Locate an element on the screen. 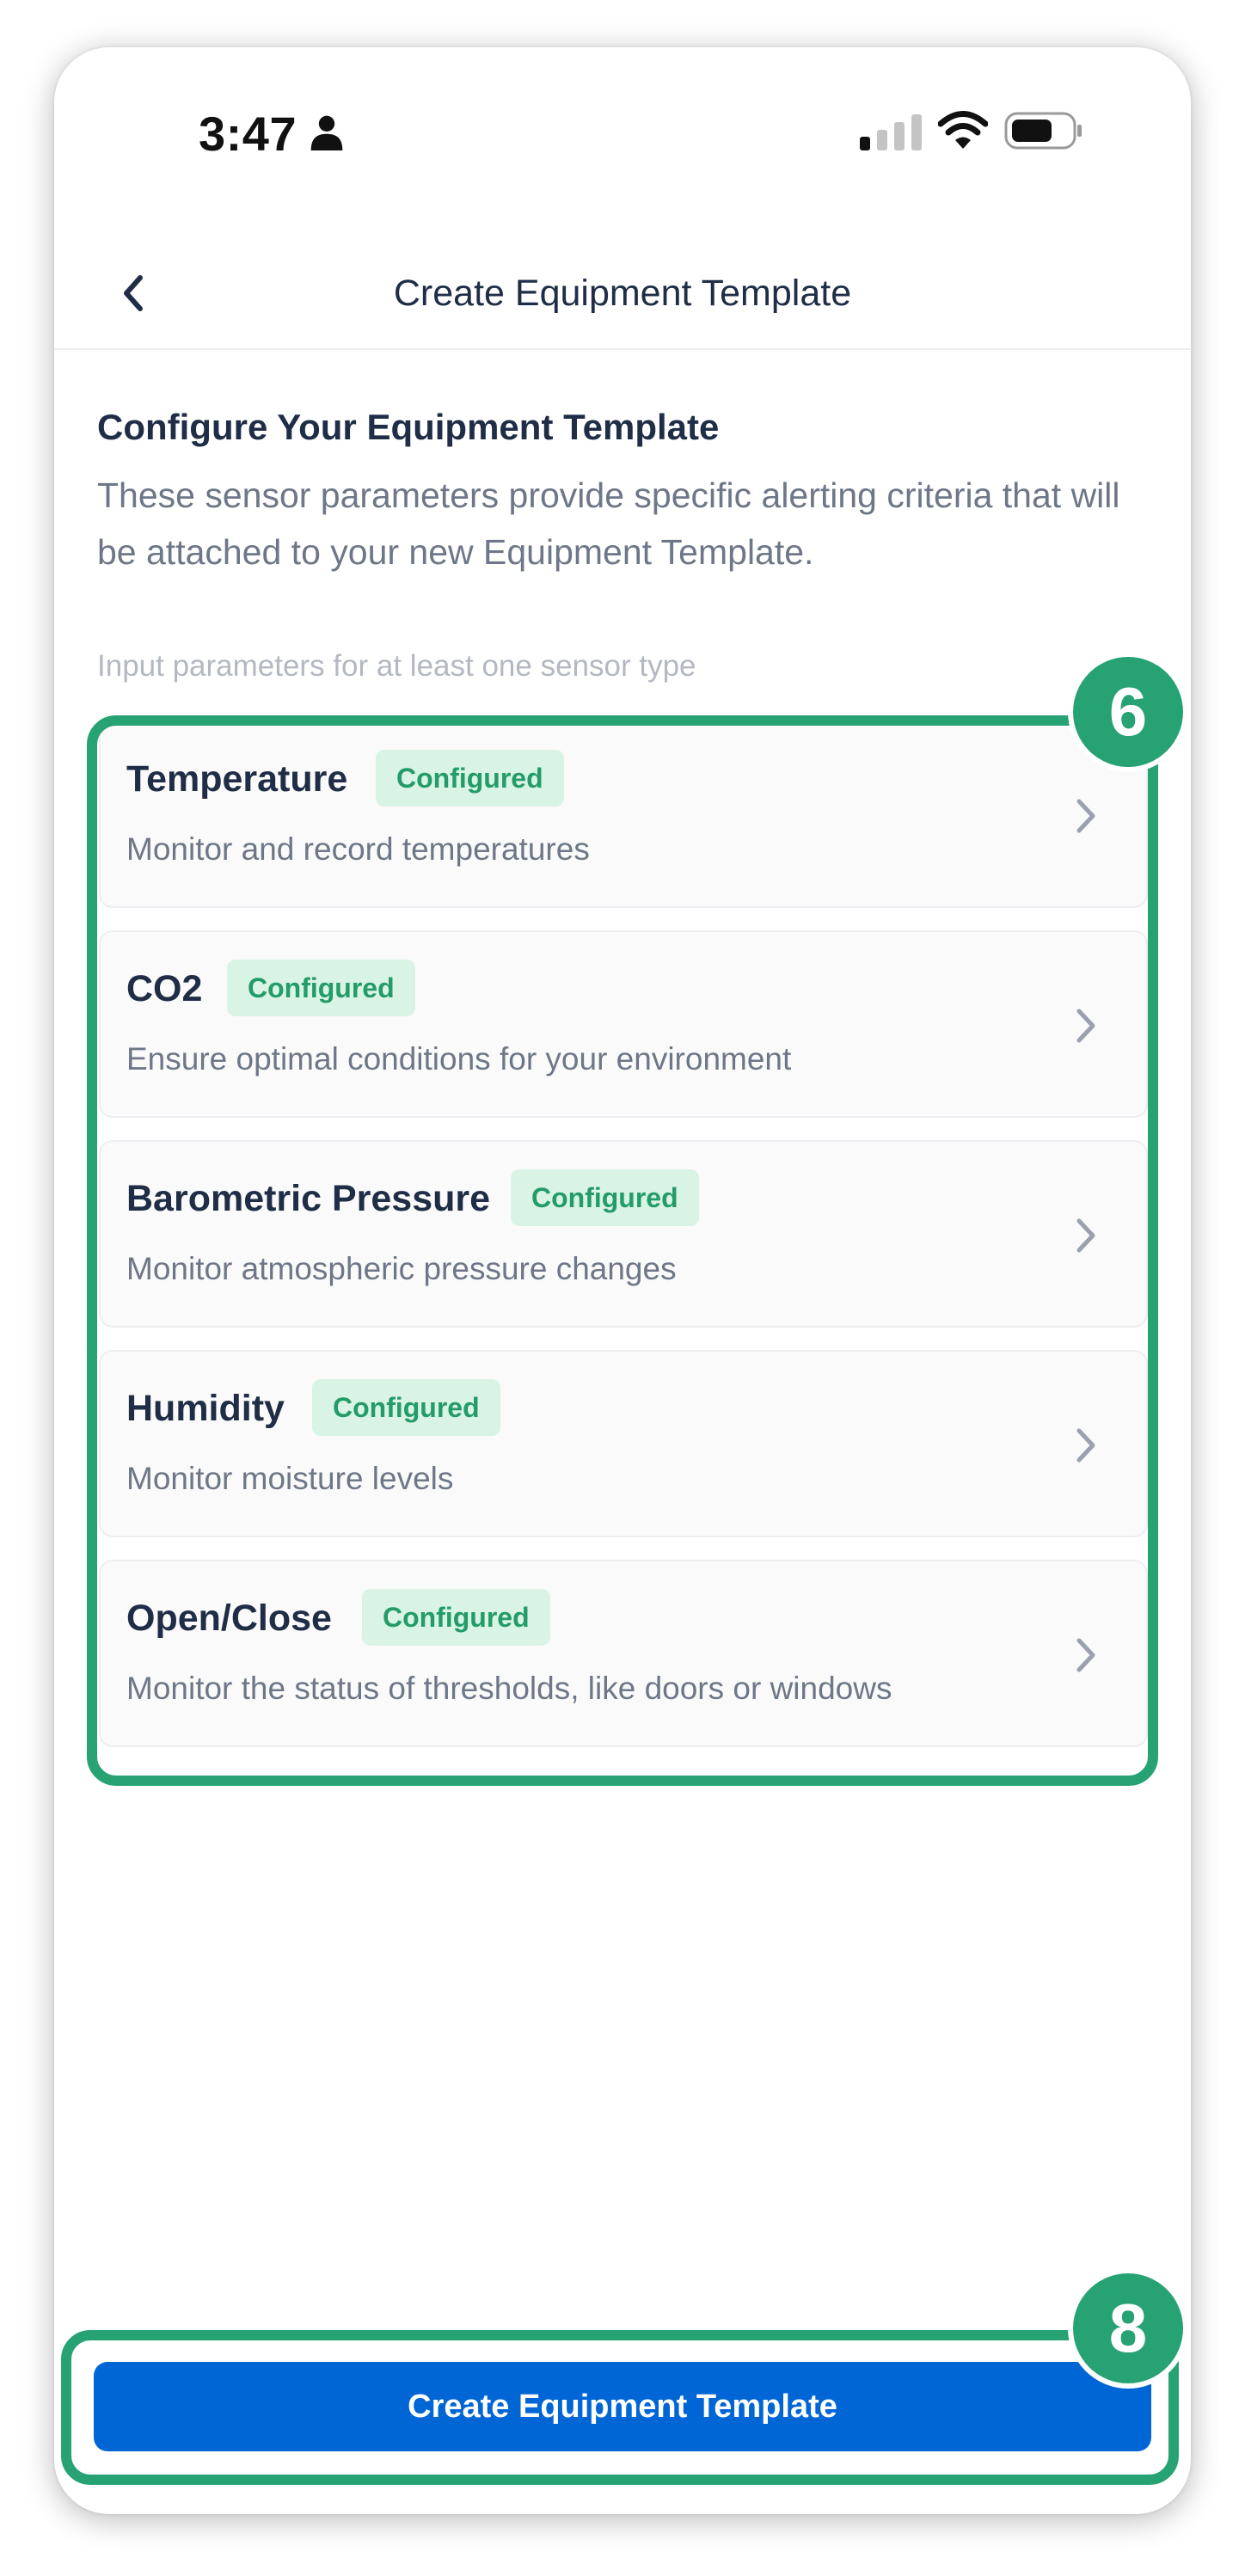 This screenshot has height=2576, width=1245. status-time: 3:47 is located at coordinates (248, 134).